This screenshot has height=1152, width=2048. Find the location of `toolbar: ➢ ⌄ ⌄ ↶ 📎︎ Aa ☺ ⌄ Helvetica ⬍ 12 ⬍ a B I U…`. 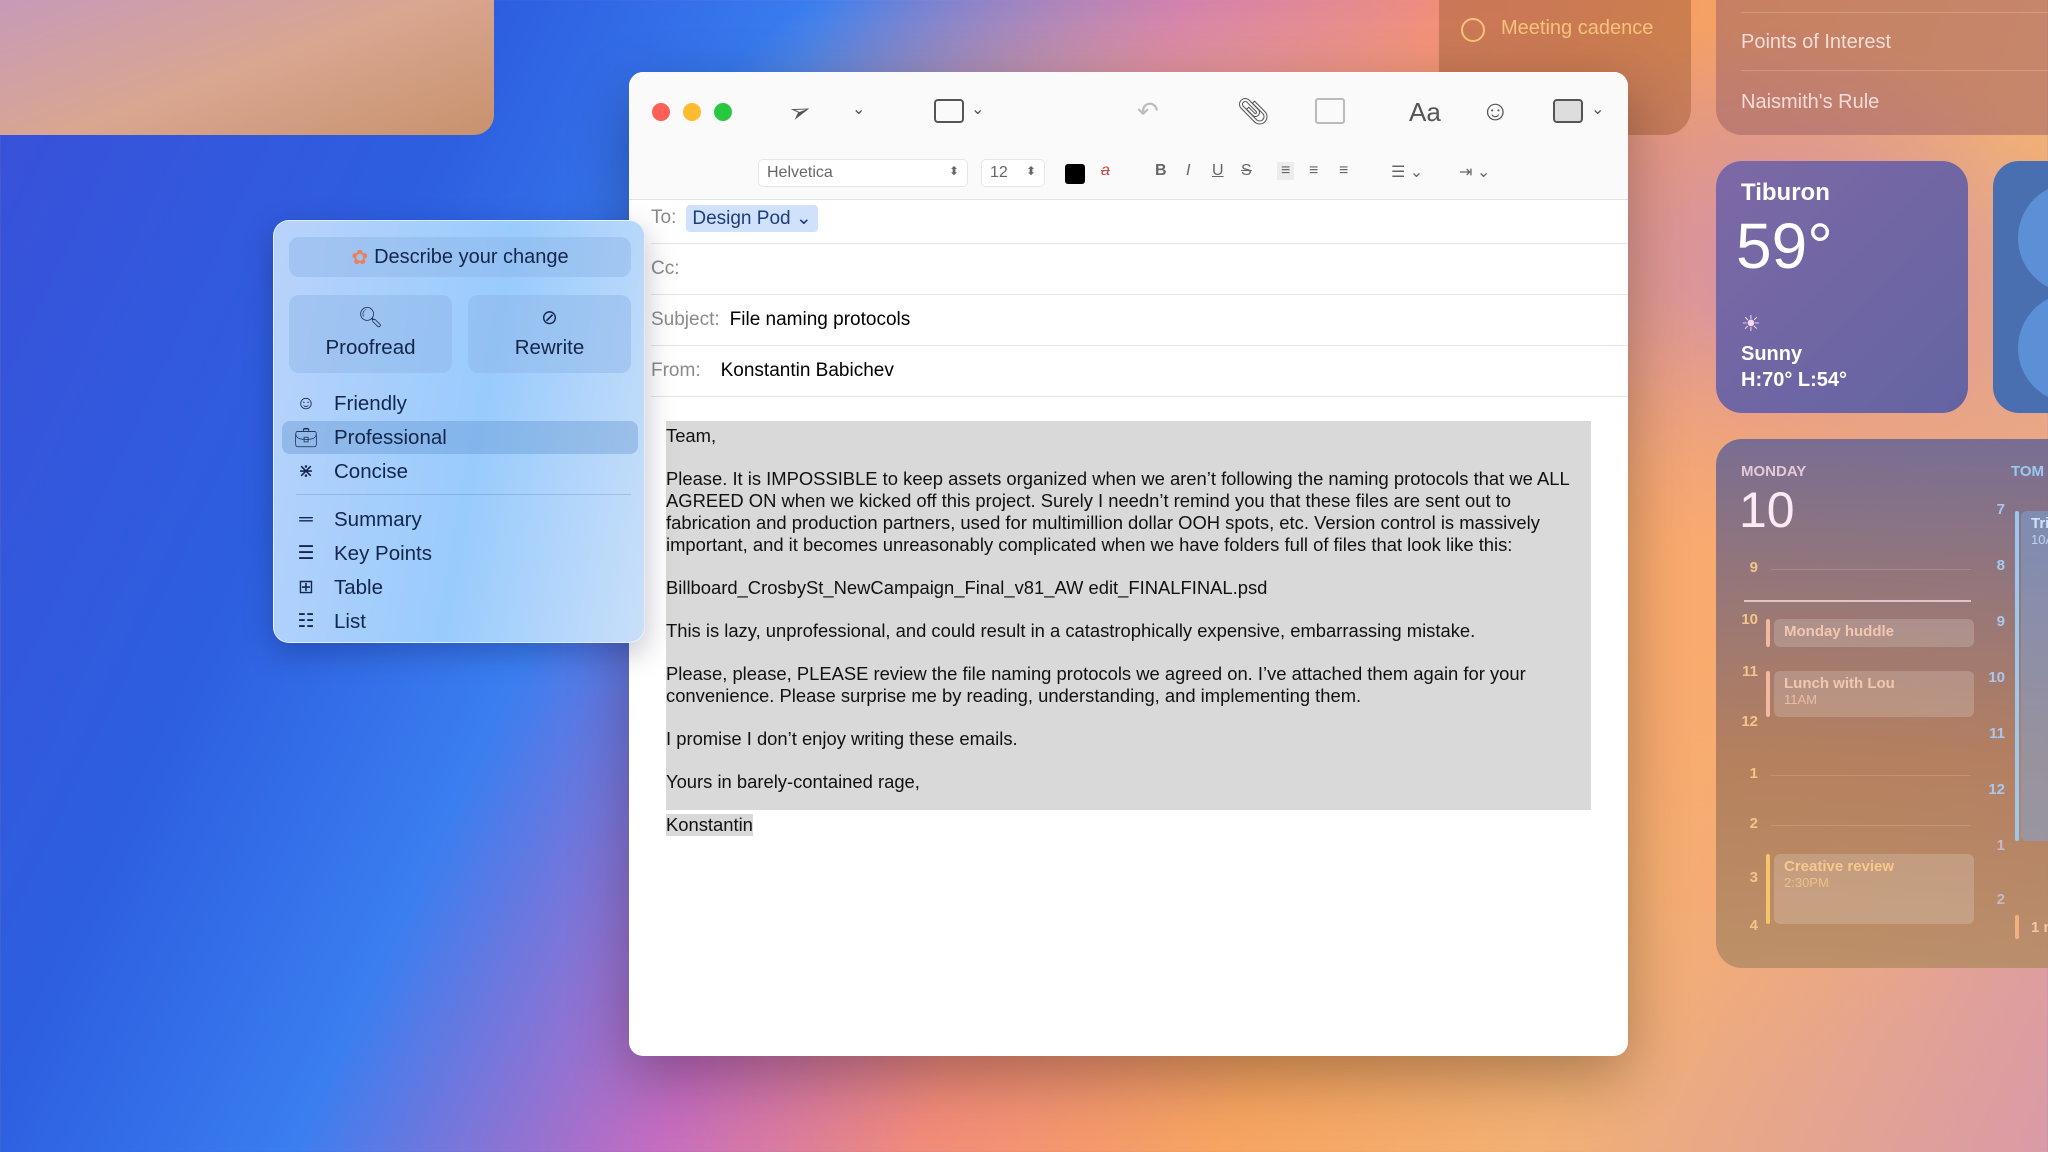

toolbar: ➢ ⌄ ⌄ ↶ 📎︎ Aa ☺ ⌄ Helvetica ⬍ 12 ⬍ a B I U… is located at coordinates (1128, 136).